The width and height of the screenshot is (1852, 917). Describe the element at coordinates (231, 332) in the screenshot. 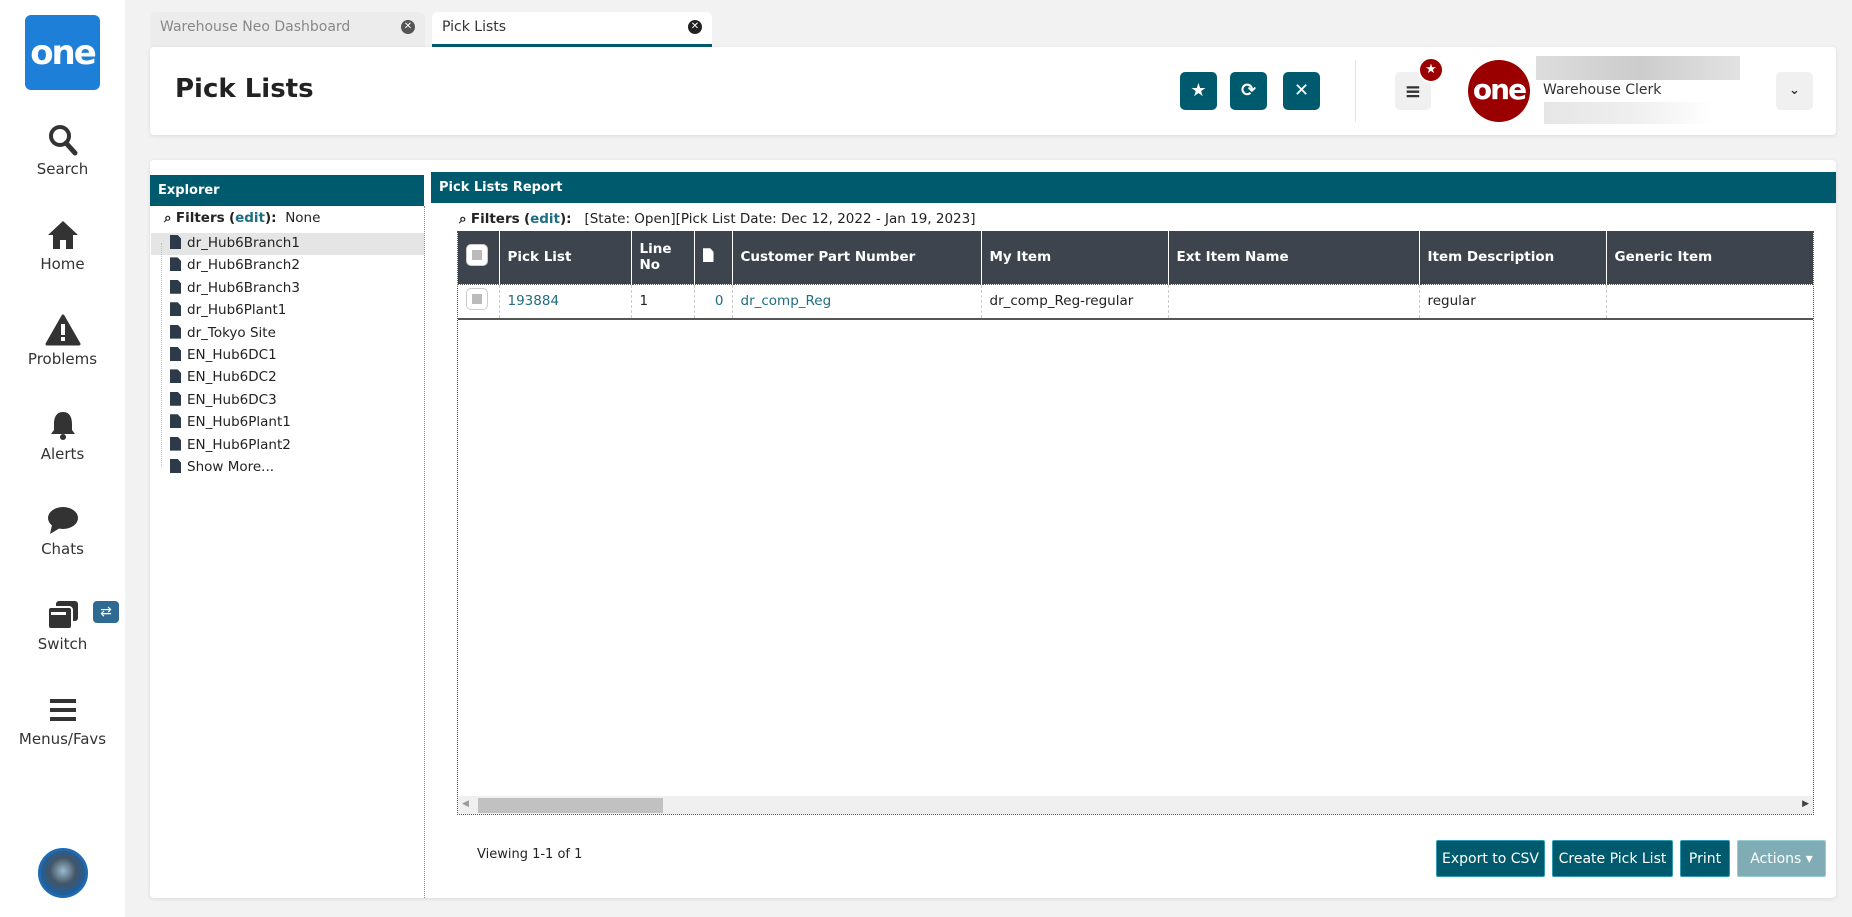

I see `tree-item-label: dr_Tokyo Site` at that location.